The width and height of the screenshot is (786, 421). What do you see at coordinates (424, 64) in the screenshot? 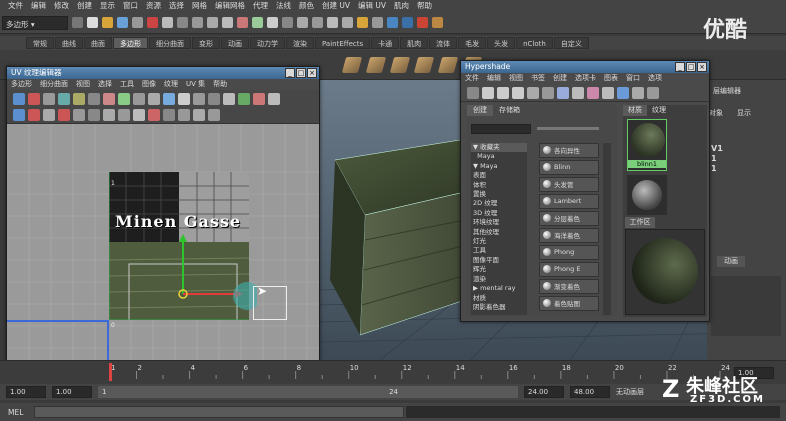
I see `poly-tool-4-icon` at bounding box center [424, 64].